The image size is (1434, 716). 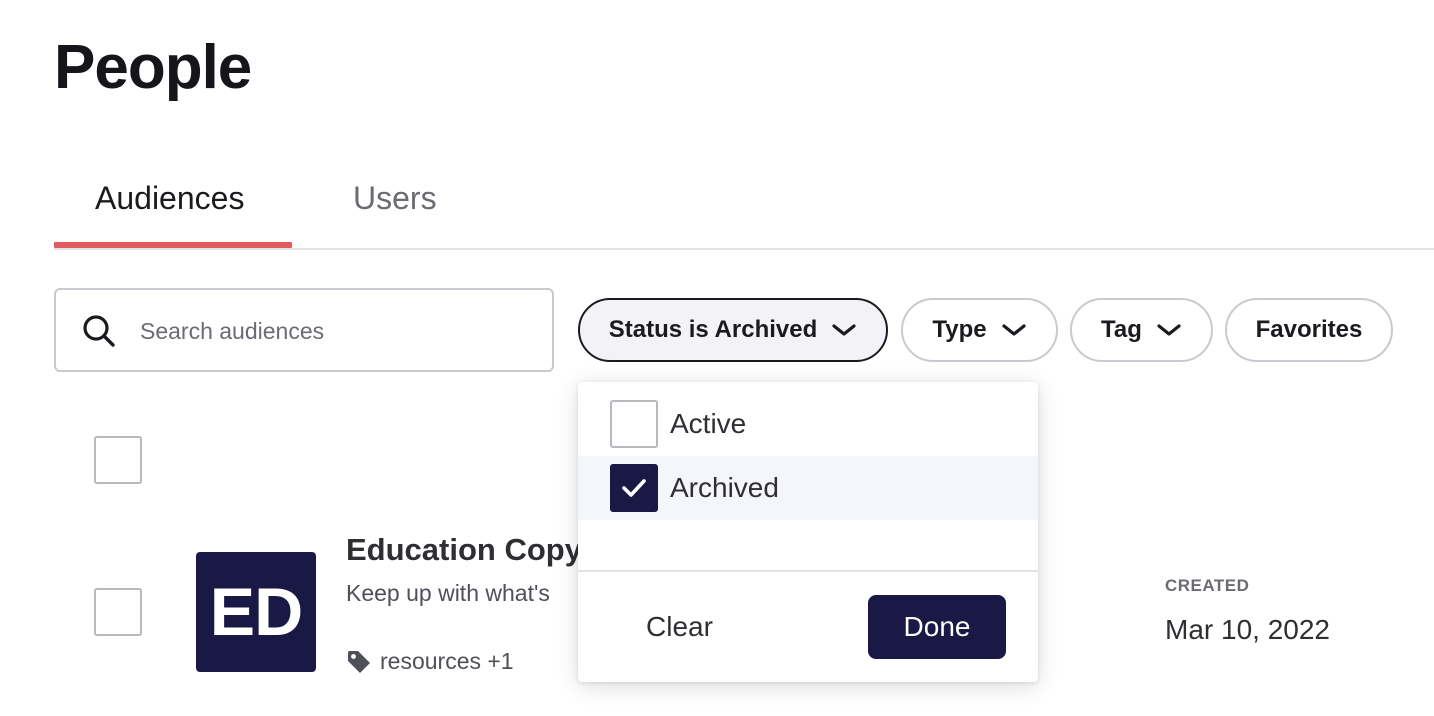 I want to click on status-filter-label: Status is Archived, so click(x=713, y=329).